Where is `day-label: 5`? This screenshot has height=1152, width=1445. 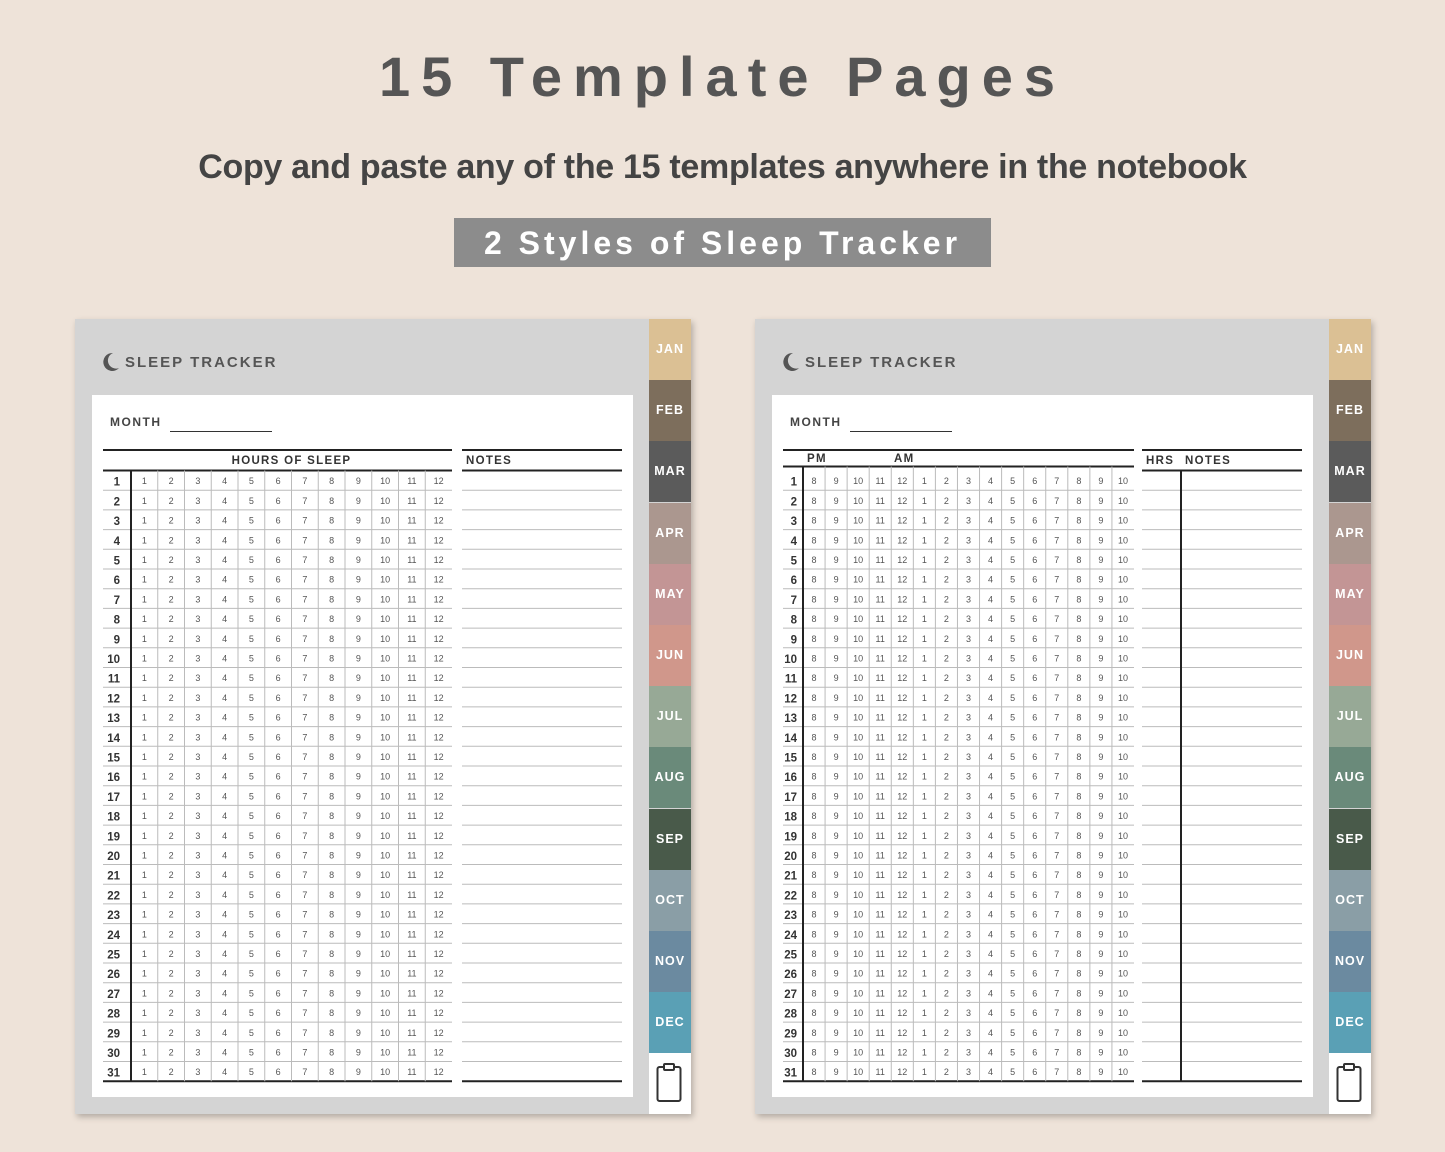 day-label: 5 is located at coordinates (794, 562).